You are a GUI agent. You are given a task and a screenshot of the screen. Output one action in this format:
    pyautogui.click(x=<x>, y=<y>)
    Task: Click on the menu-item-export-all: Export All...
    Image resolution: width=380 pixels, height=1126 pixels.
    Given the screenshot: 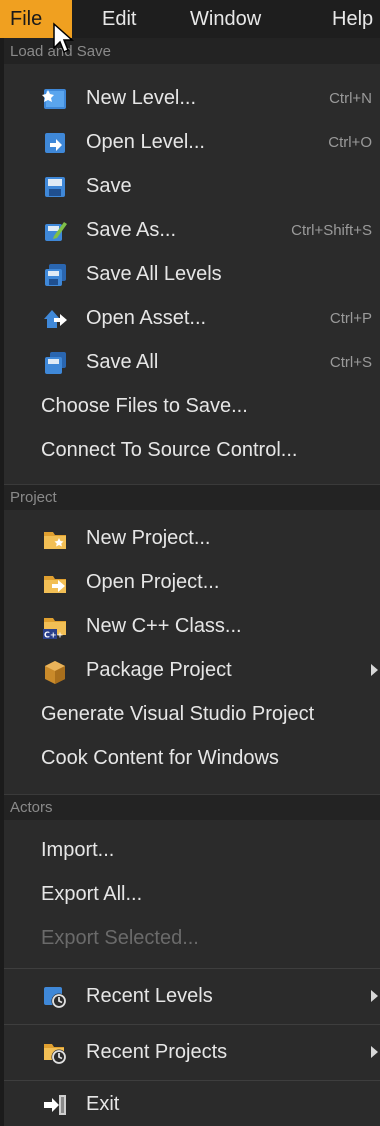 What is the action you would take?
    pyautogui.click(x=192, y=894)
    